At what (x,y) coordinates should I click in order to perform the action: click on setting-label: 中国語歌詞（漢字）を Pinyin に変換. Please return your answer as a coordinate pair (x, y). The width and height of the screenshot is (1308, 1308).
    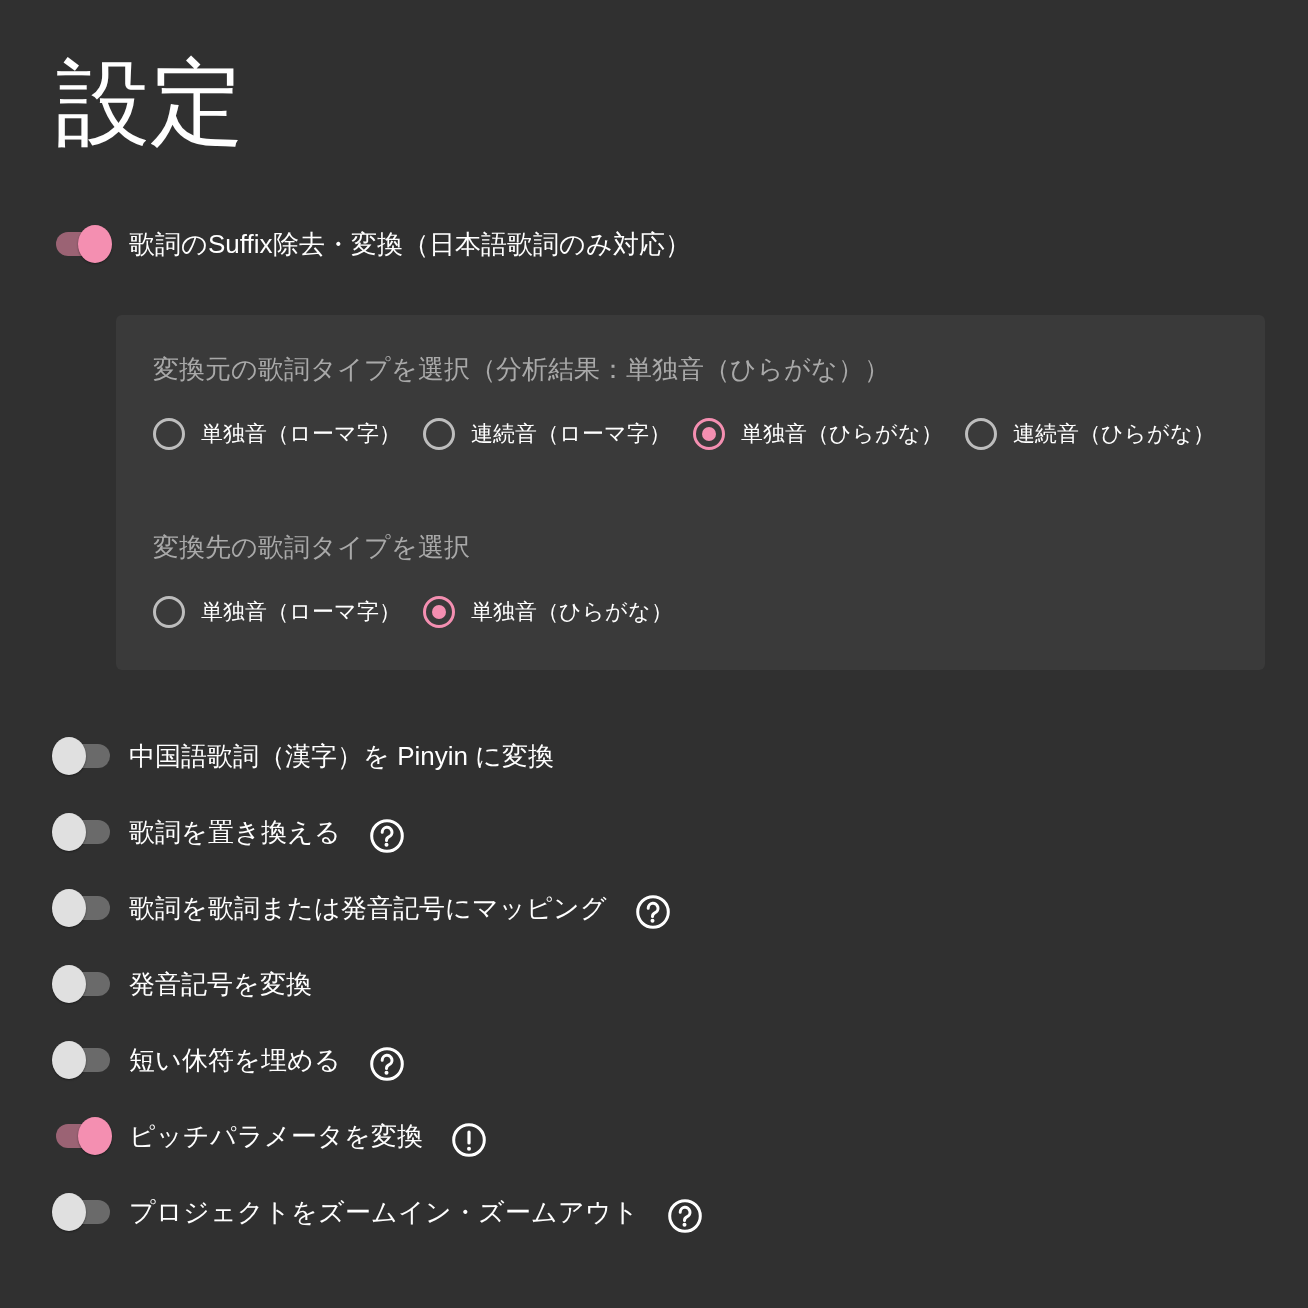
    Looking at the image, I should click on (342, 756).